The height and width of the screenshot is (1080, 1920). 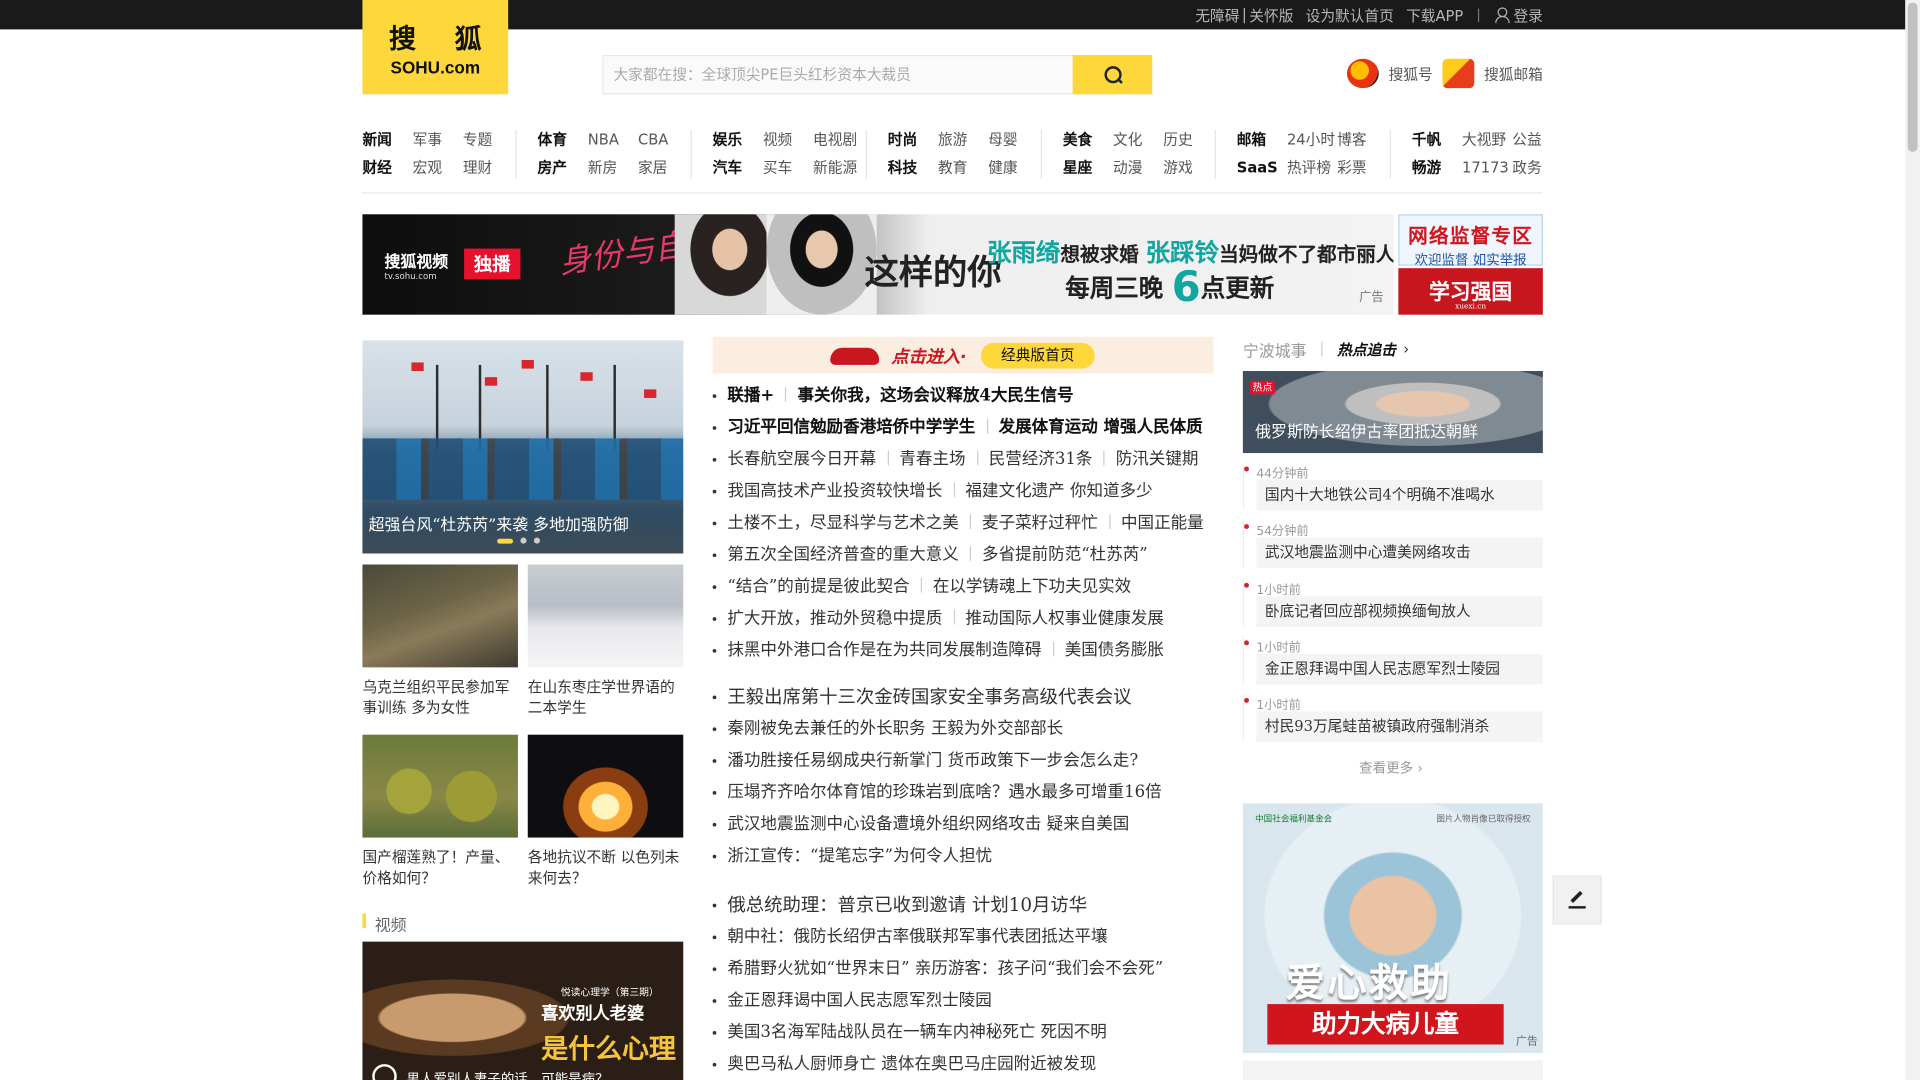 I want to click on news-link: 长春航空展今日开幕, so click(x=801, y=459).